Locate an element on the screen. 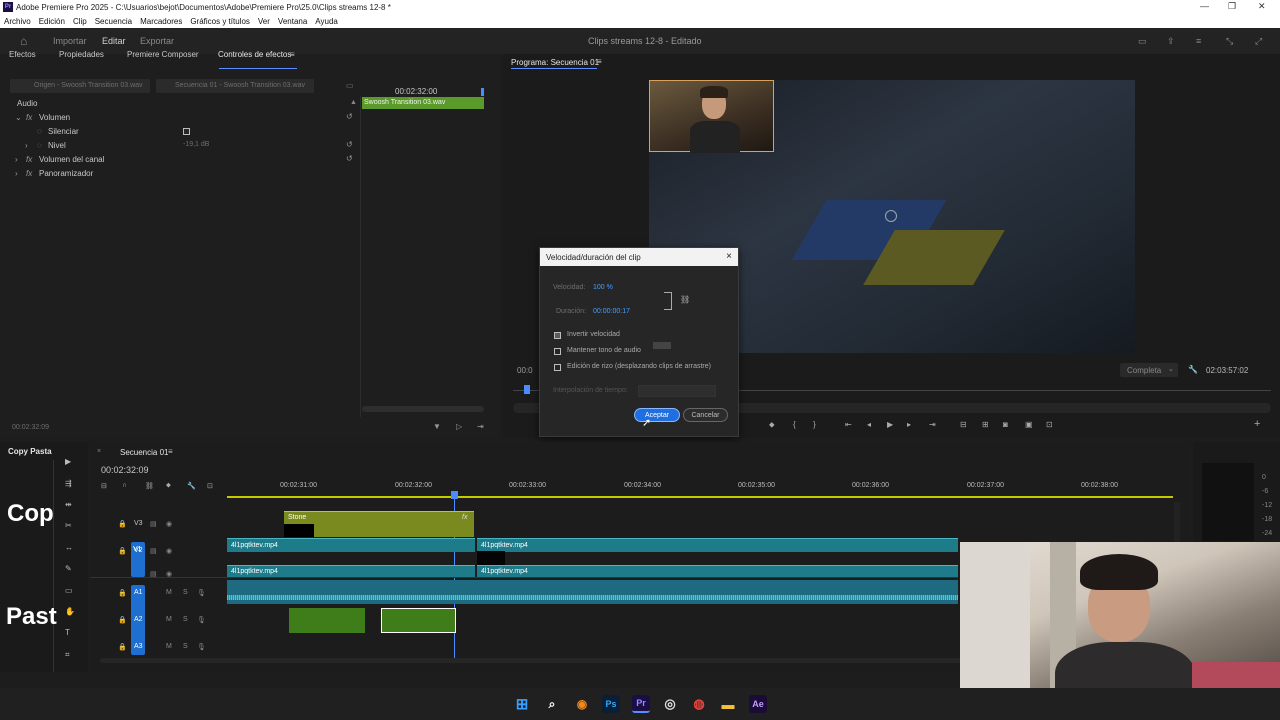 Image resolution: width=1280 pixels, height=720 pixels. collapse-up-icon: ▲ is located at coordinates (353, 102).